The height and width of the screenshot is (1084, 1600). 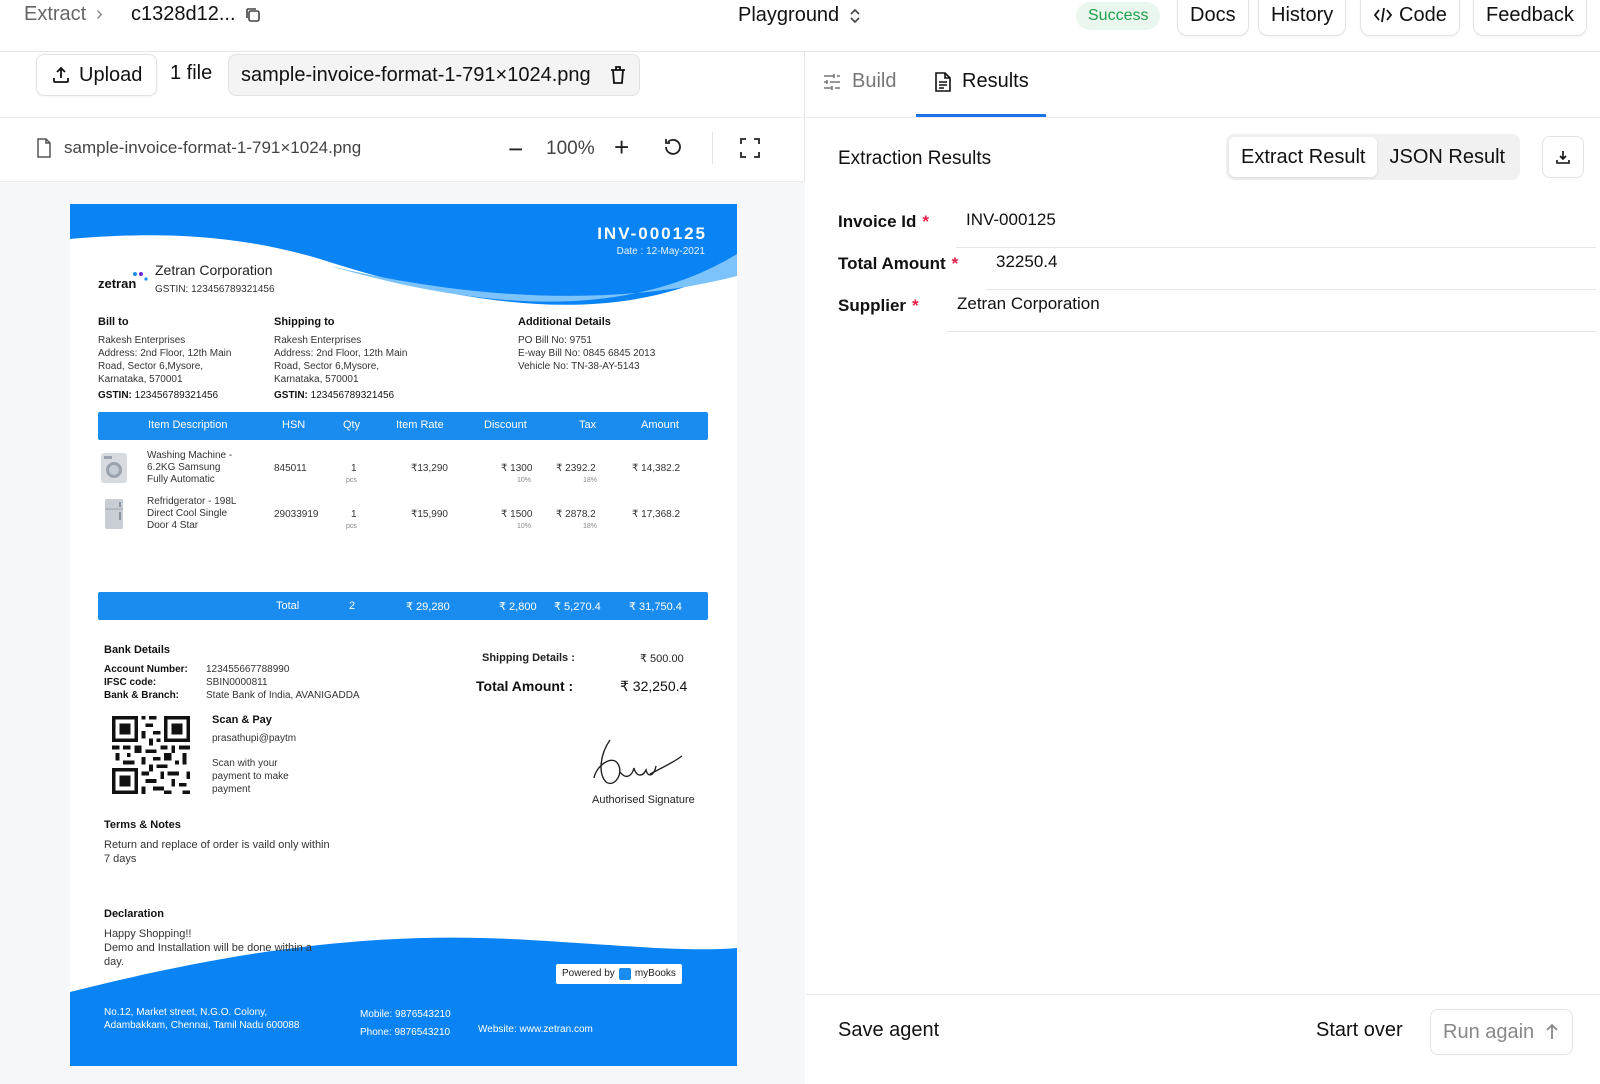 I want to click on history-label: History, so click(x=1302, y=15).